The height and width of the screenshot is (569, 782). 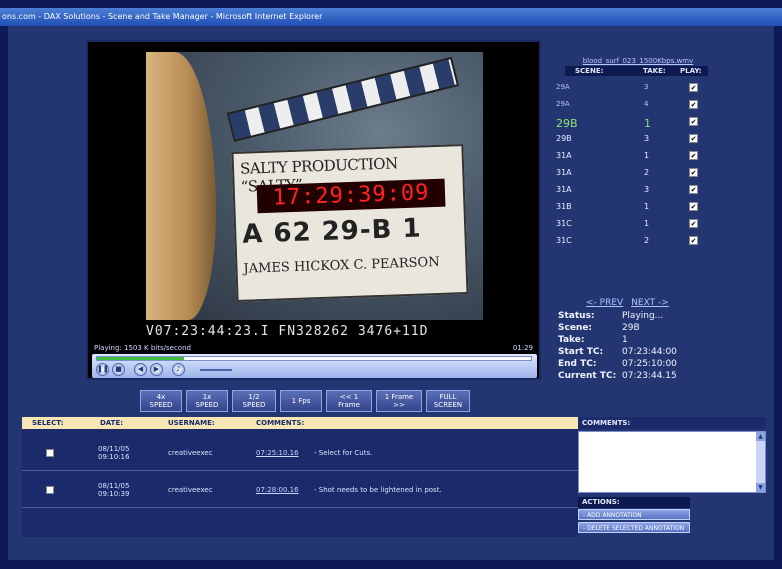 What do you see at coordinates (634, 502) in the screenshot?
I see `actions-title: ACTIONS:` at bounding box center [634, 502].